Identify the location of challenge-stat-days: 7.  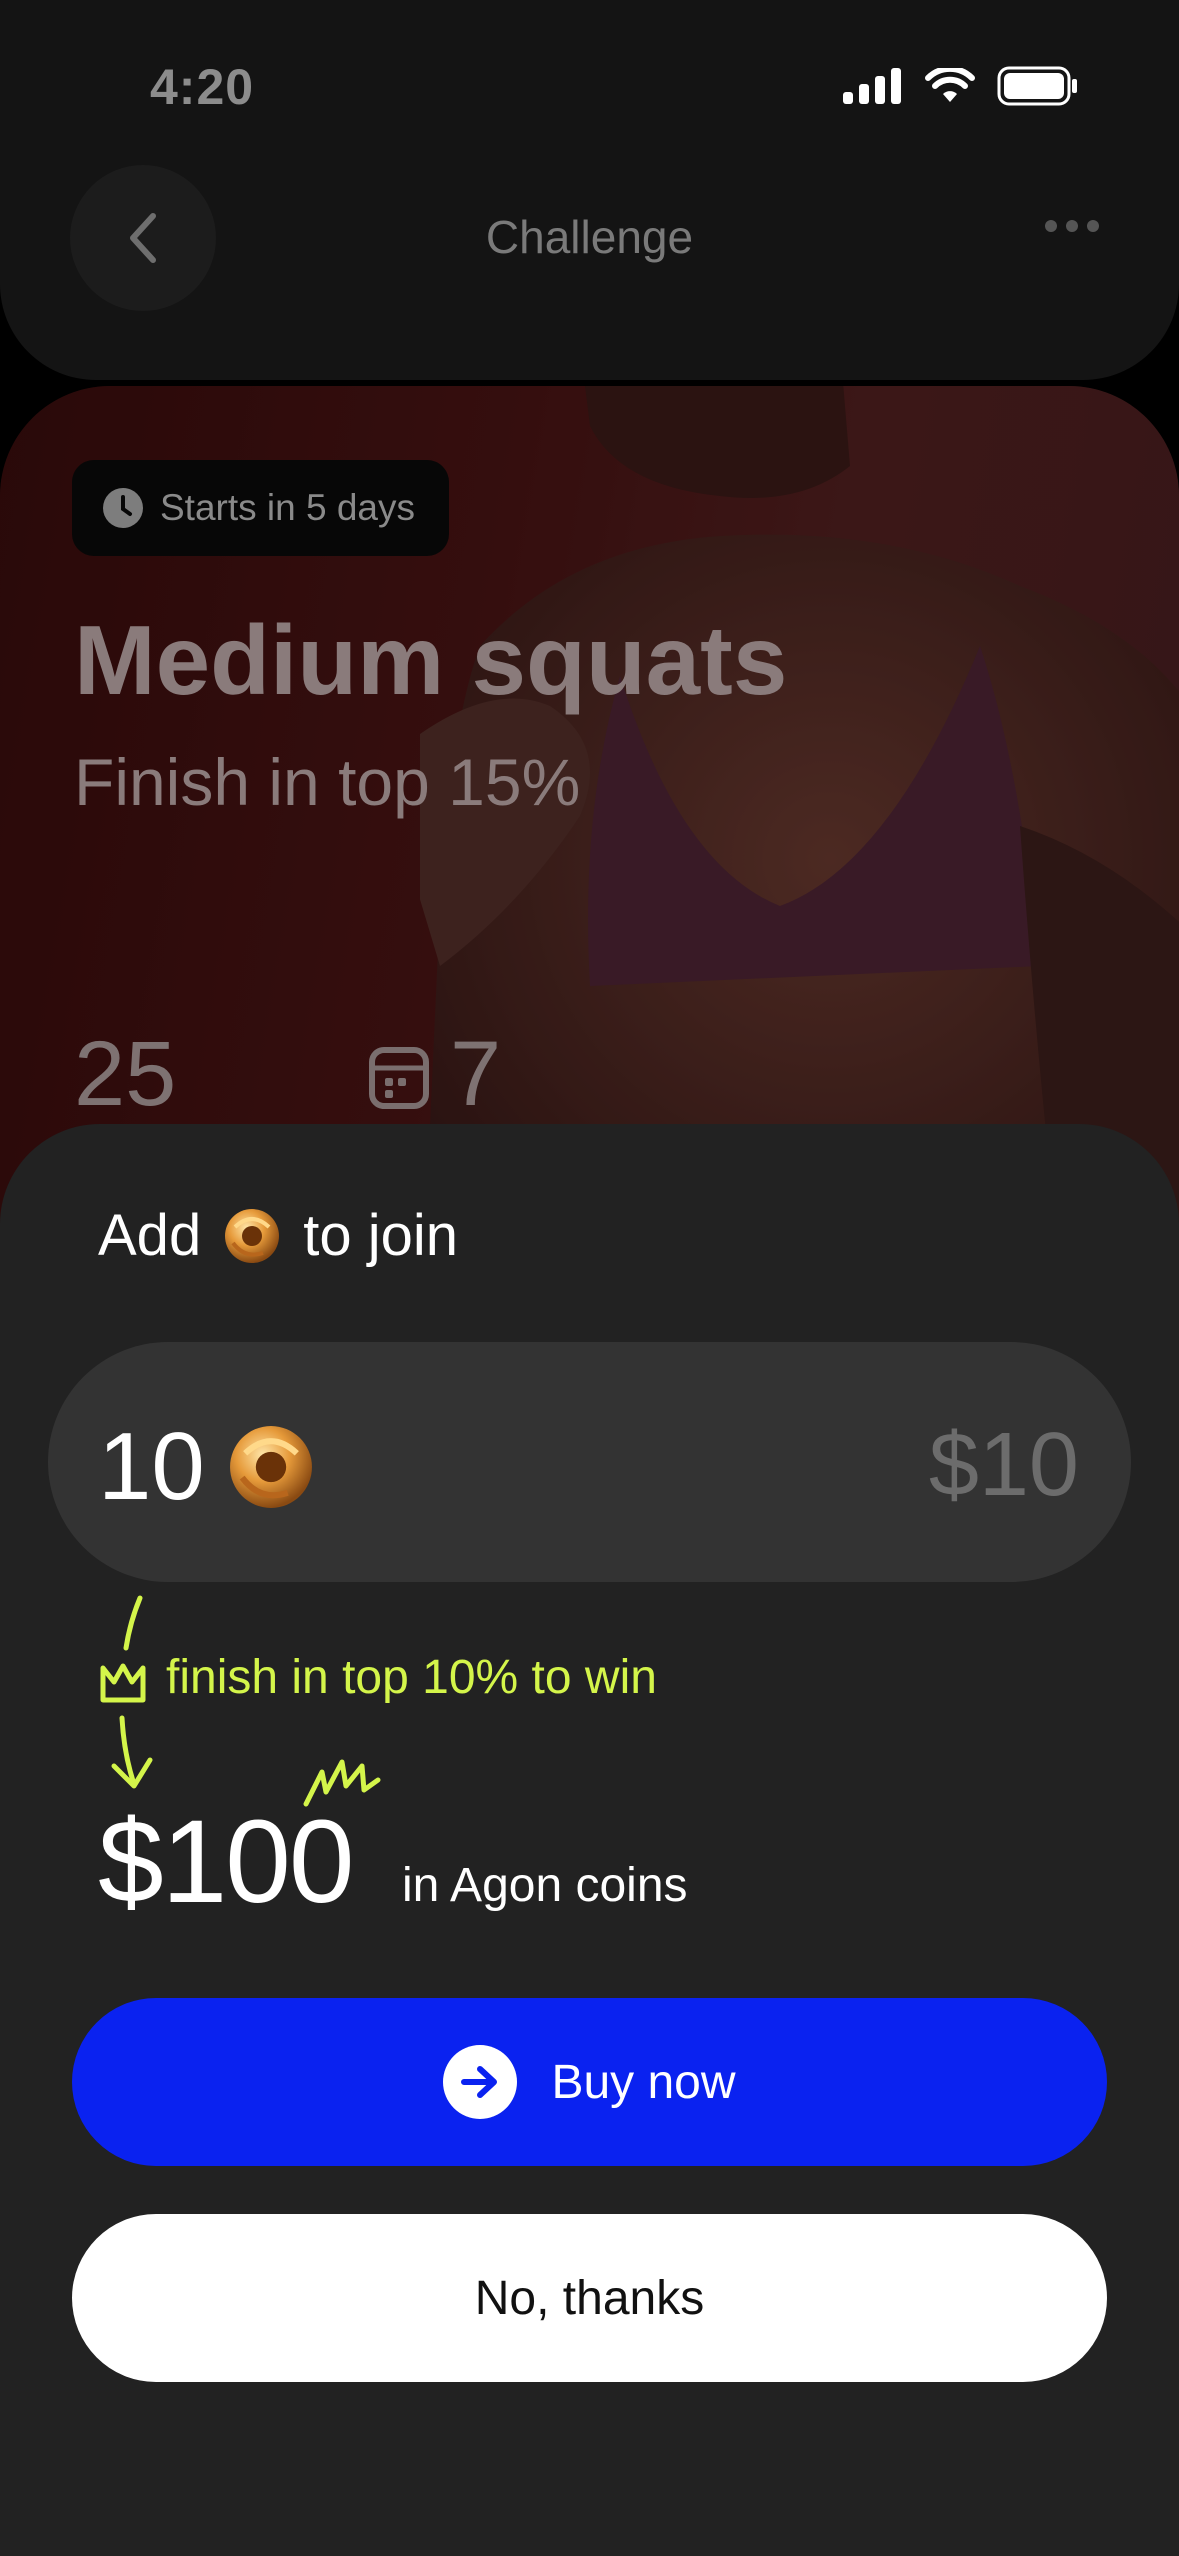
(434, 1074).